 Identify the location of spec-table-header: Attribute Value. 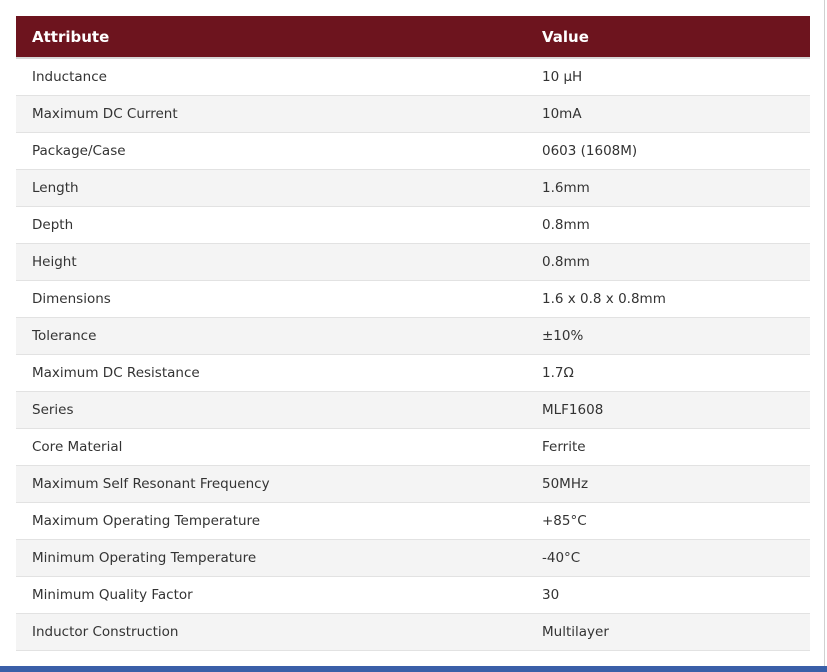
(413, 37).